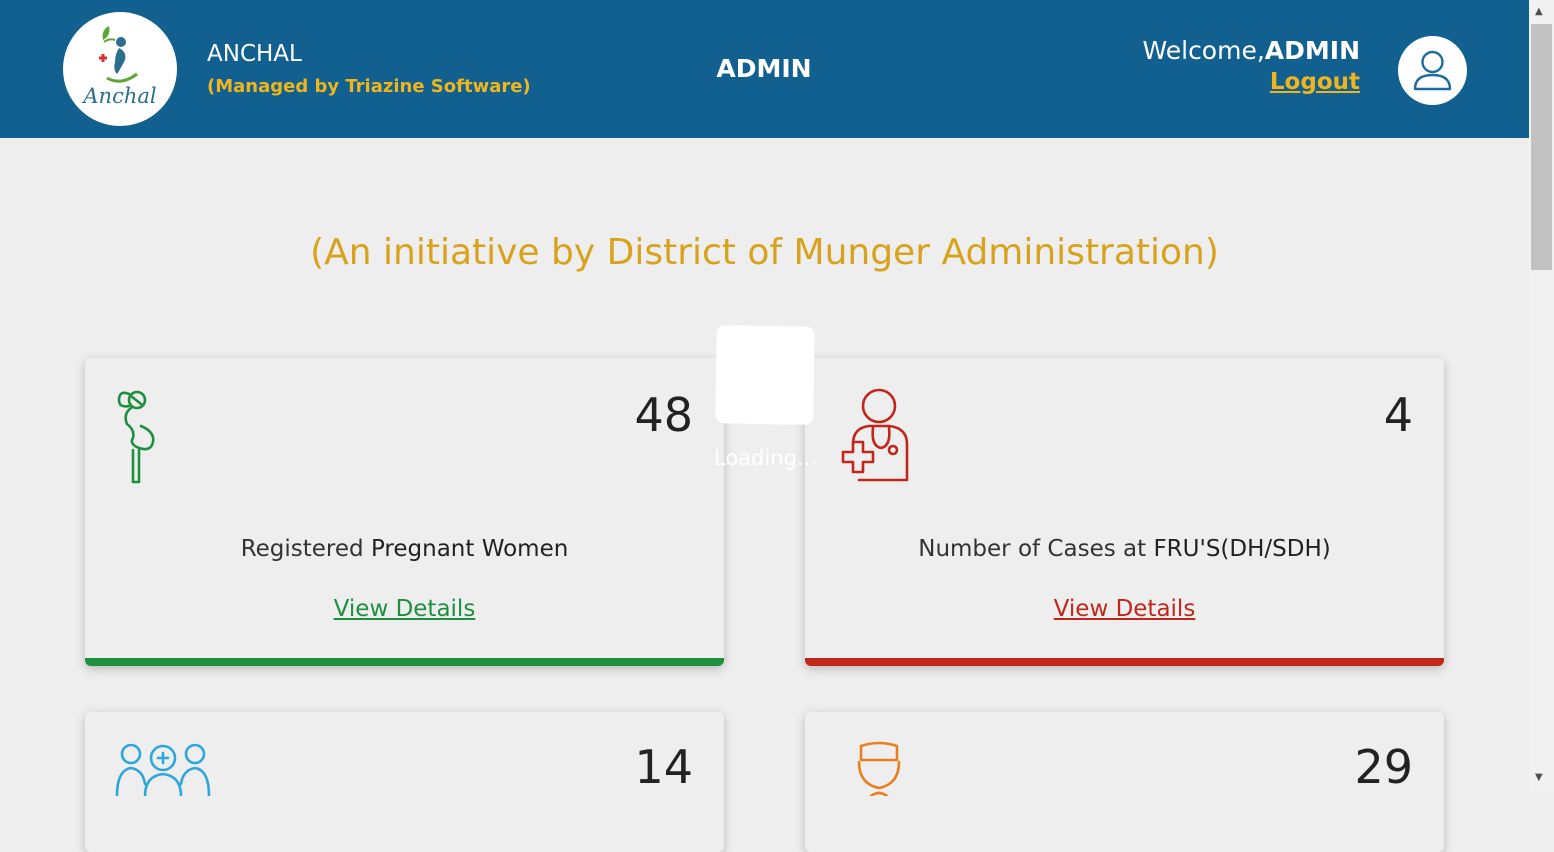 This screenshot has height=852, width=1554. I want to click on card-medical-team: 14, so click(404, 782).